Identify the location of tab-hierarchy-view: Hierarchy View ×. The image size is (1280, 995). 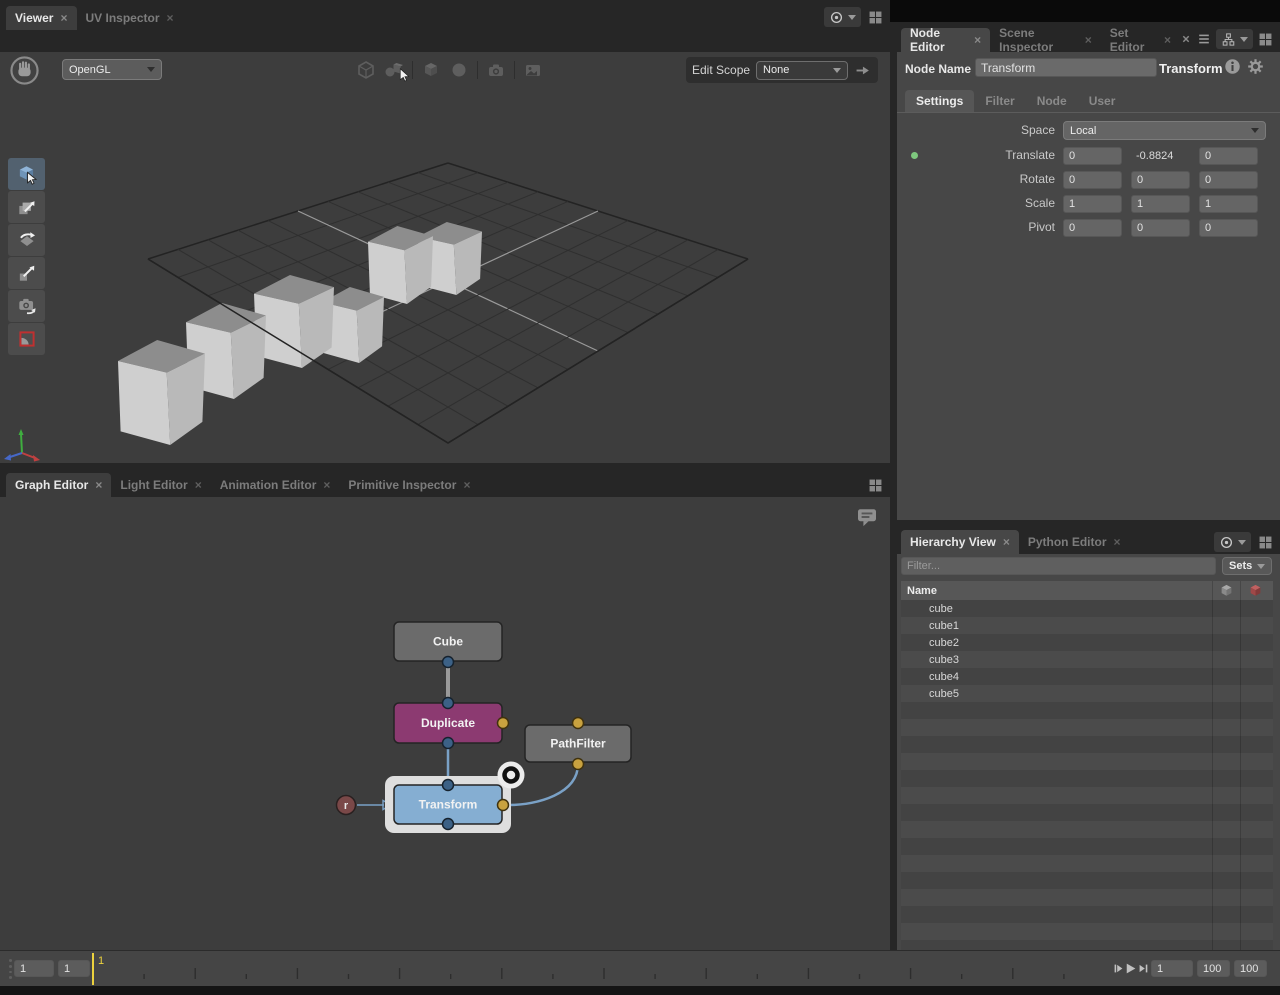
(960, 542).